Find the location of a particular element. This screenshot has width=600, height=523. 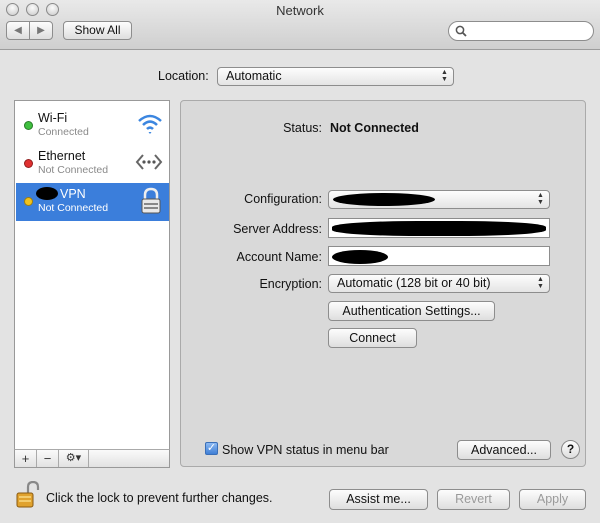

configuration-label: Configuration: is located at coordinates (283, 199).